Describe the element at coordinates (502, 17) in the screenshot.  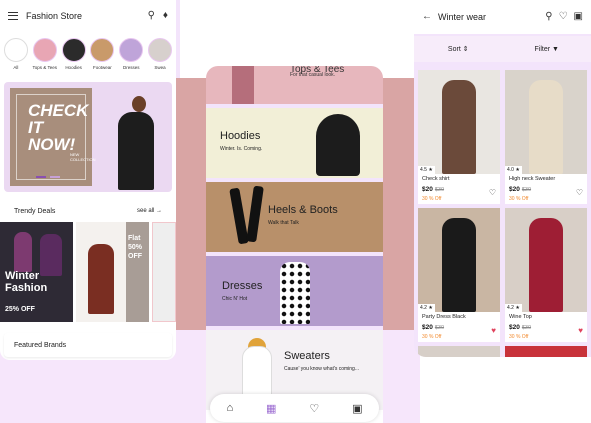
I see `list-header: ← Winter wear ⚲ ♡ ▣` at that location.